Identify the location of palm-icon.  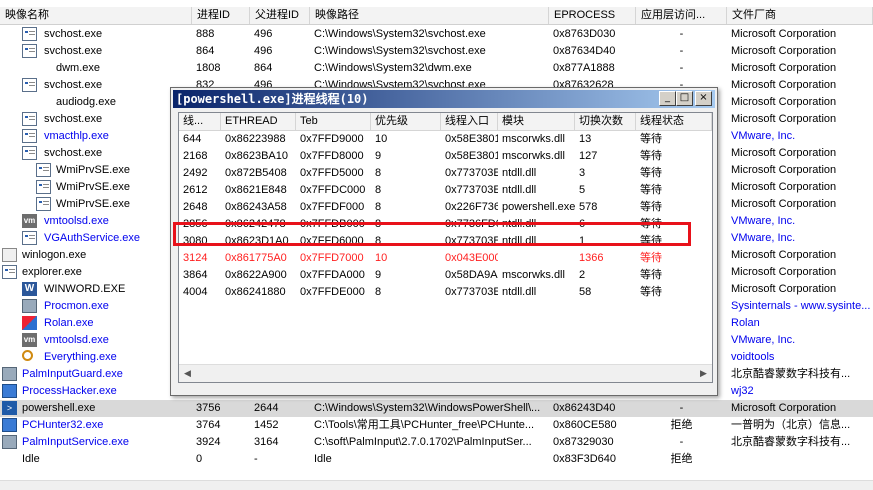
(9, 442).